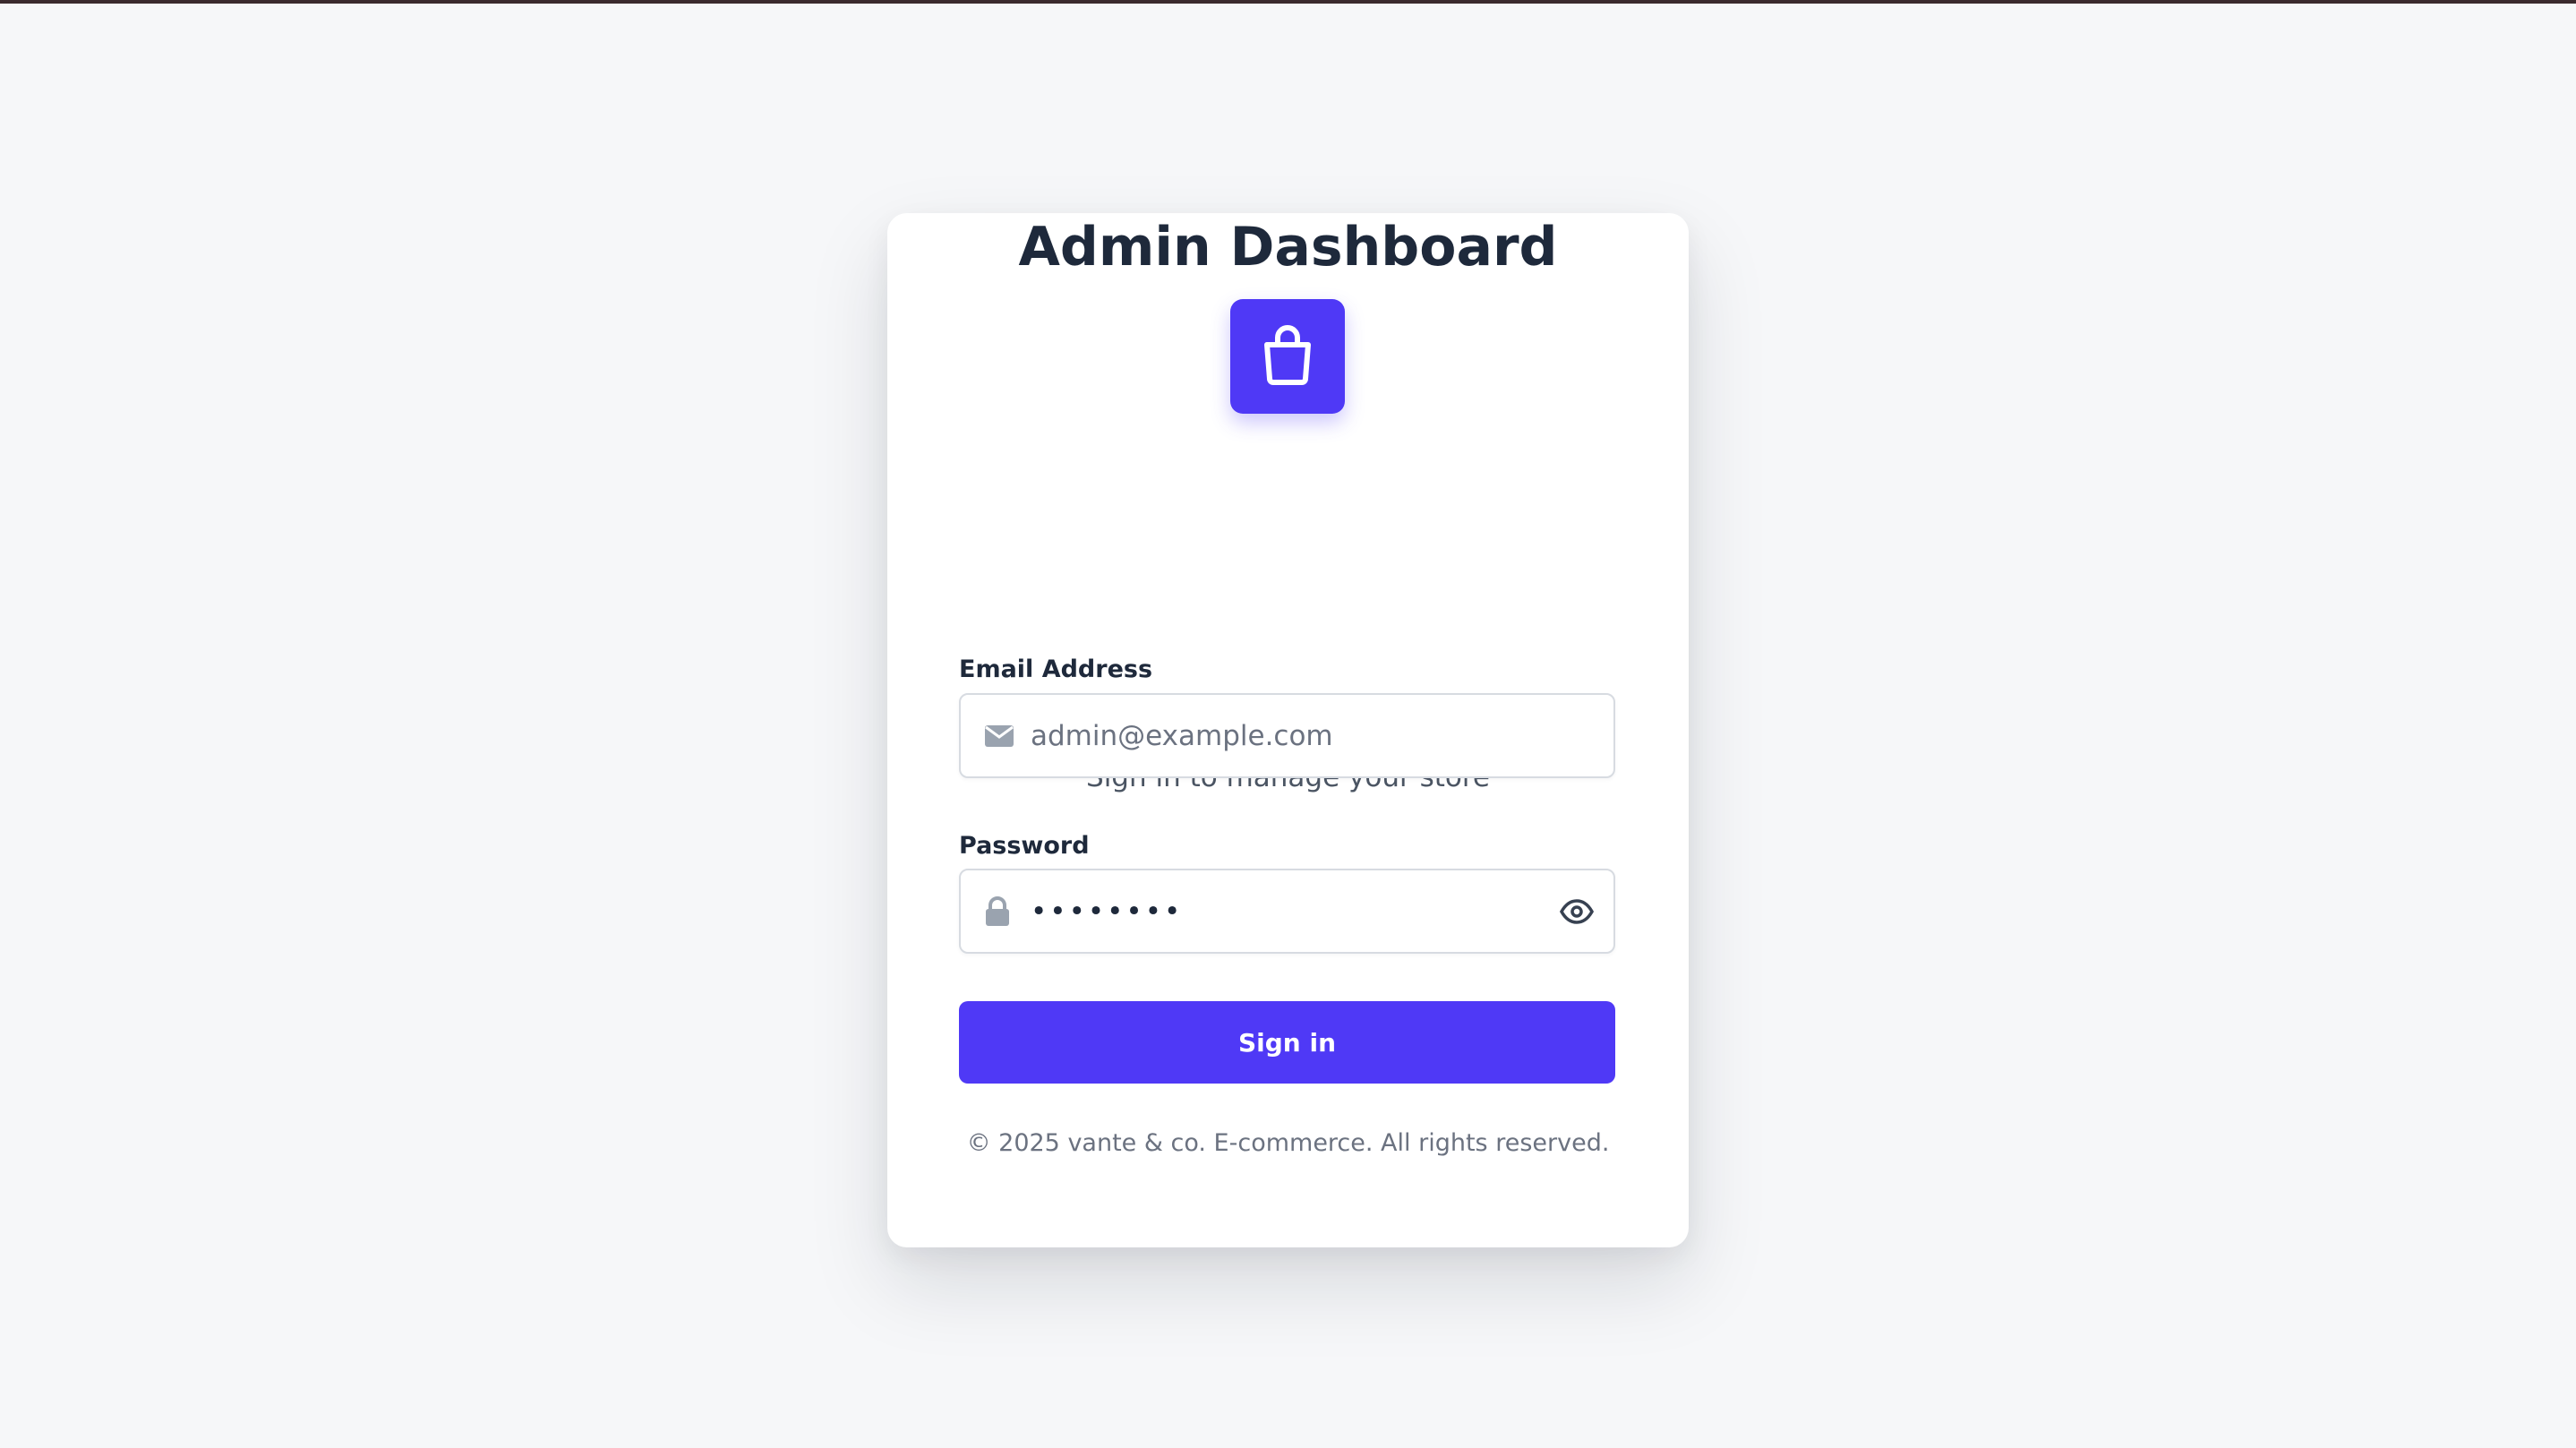  What do you see at coordinates (1288, 2) in the screenshot?
I see `top-border` at bounding box center [1288, 2].